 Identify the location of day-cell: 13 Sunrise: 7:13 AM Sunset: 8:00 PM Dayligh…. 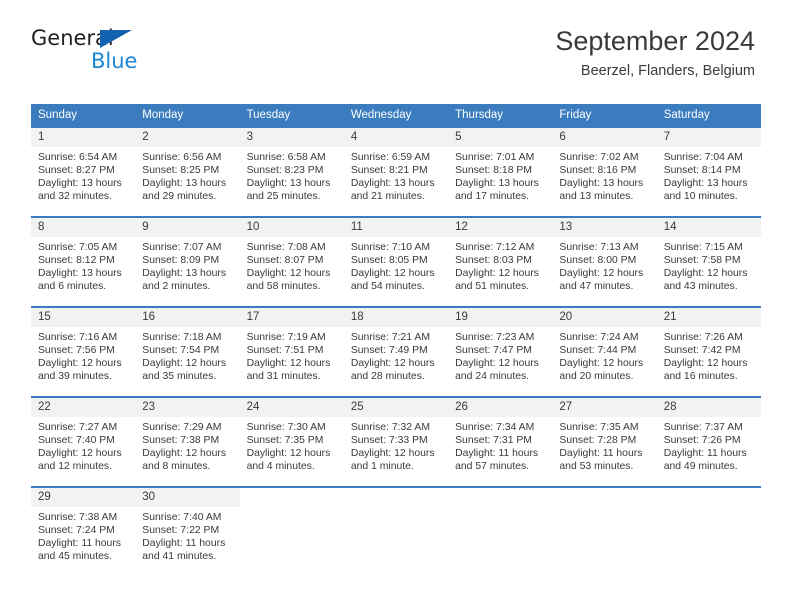
(604, 261).